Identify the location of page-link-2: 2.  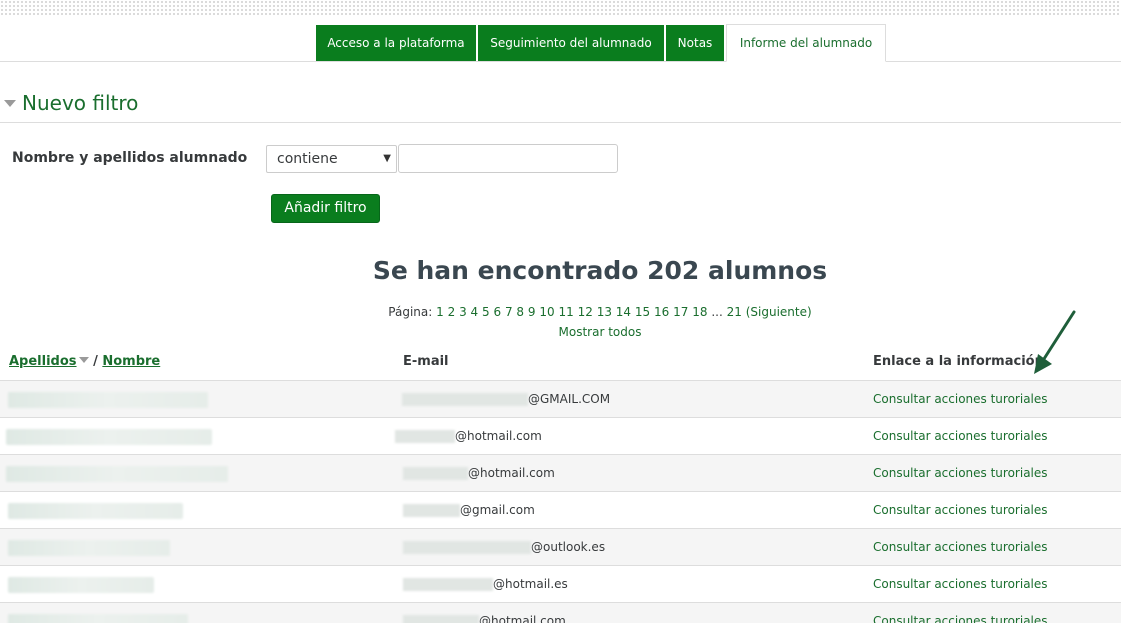
(452, 312).